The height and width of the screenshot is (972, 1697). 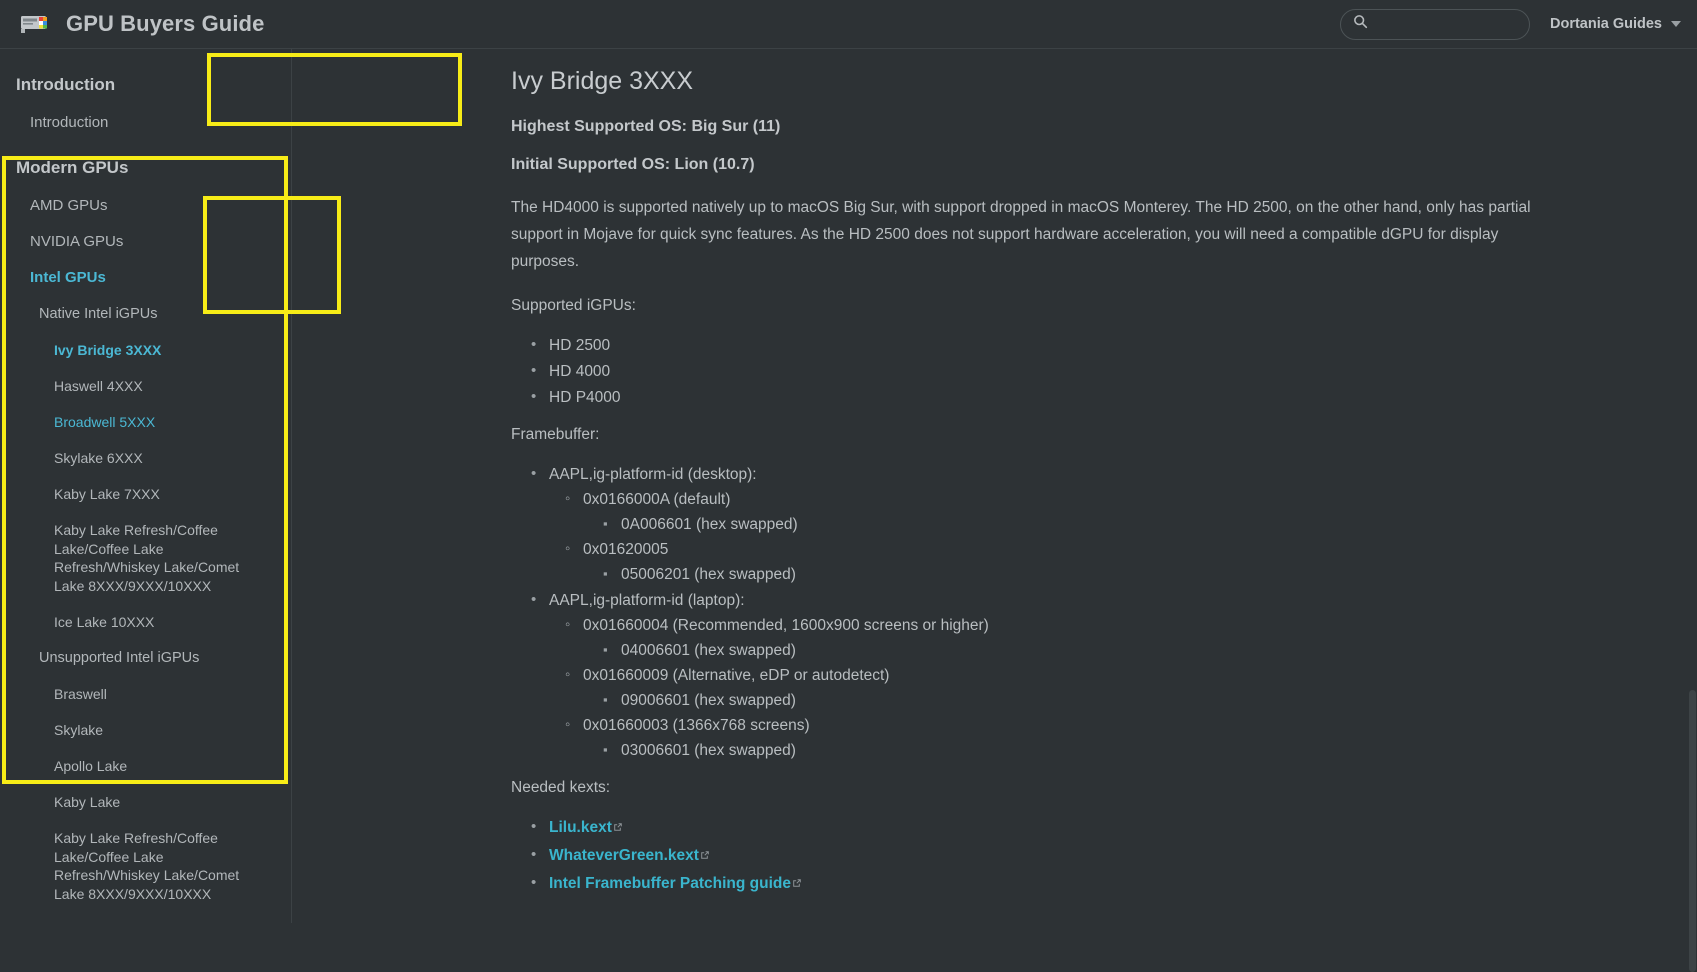 I want to click on framebuffer-sublist: 0A006601 (hex swapped), so click(x=1118, y=524).